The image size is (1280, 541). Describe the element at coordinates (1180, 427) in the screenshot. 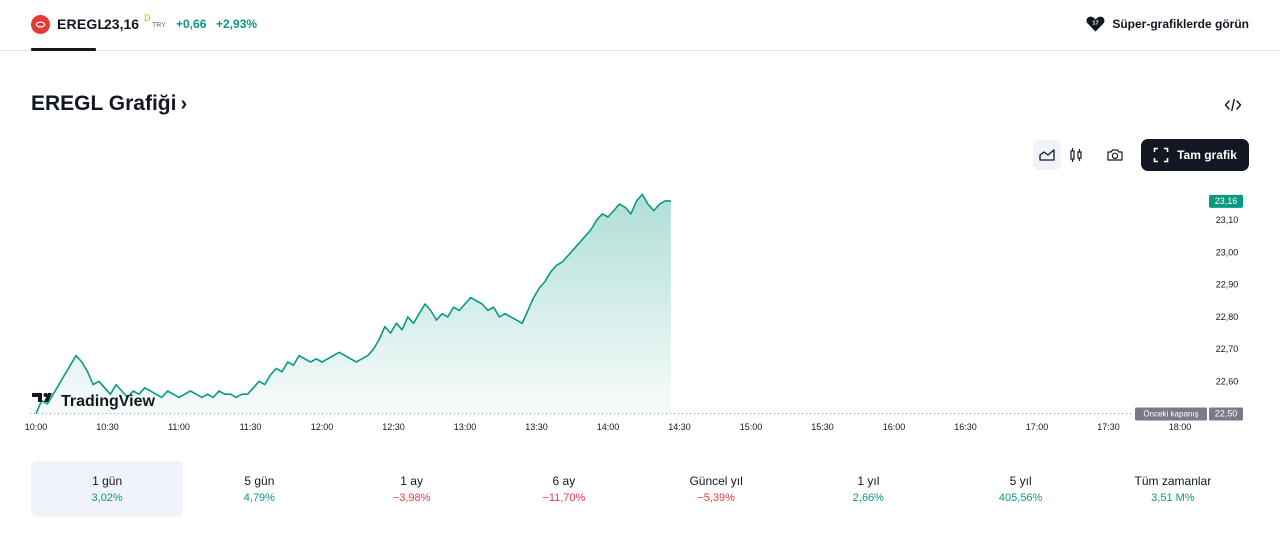

I see `x-tick-label: 18:00` at that location.